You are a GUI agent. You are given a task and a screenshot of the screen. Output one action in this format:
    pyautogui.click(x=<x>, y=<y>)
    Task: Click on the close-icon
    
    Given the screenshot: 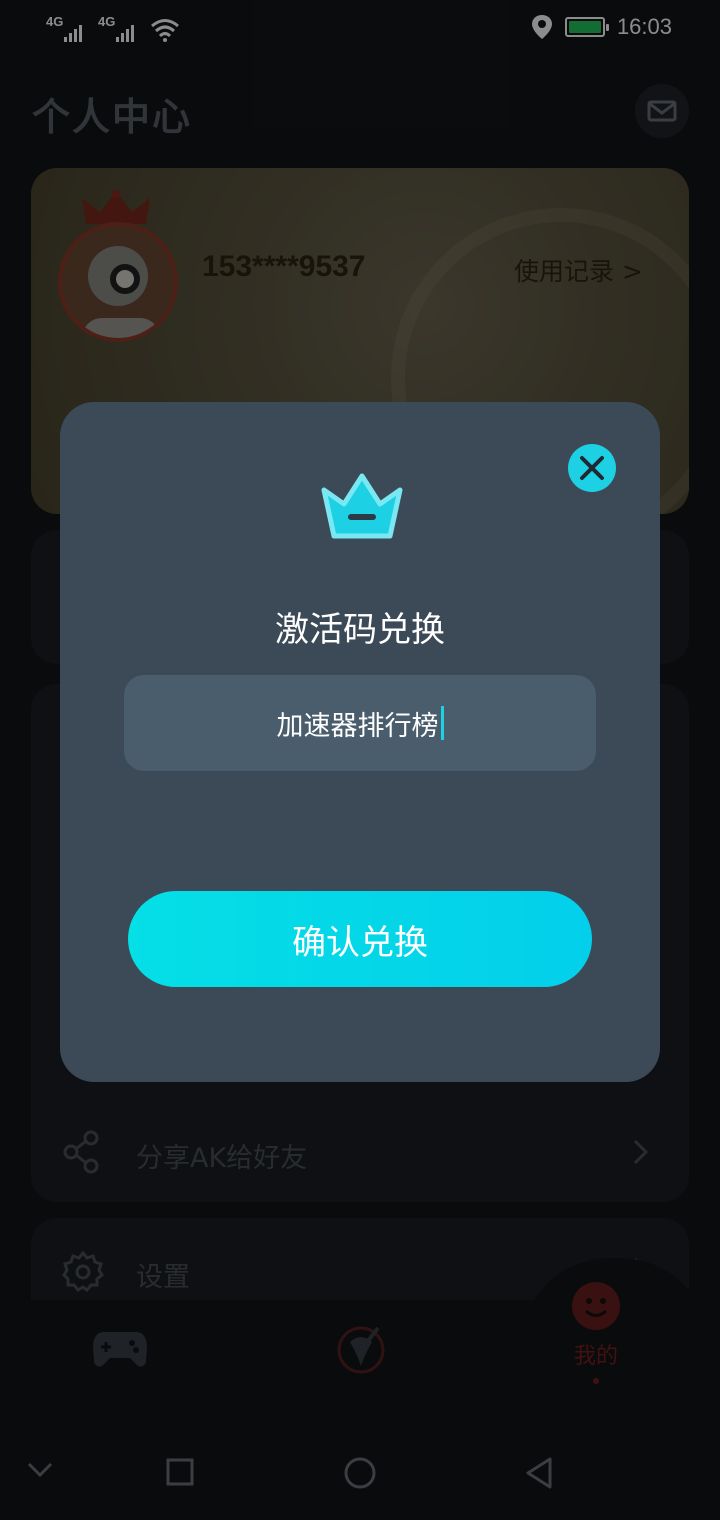 What is the action you would take?
    pyautogui.click(x=592, y=468)
    